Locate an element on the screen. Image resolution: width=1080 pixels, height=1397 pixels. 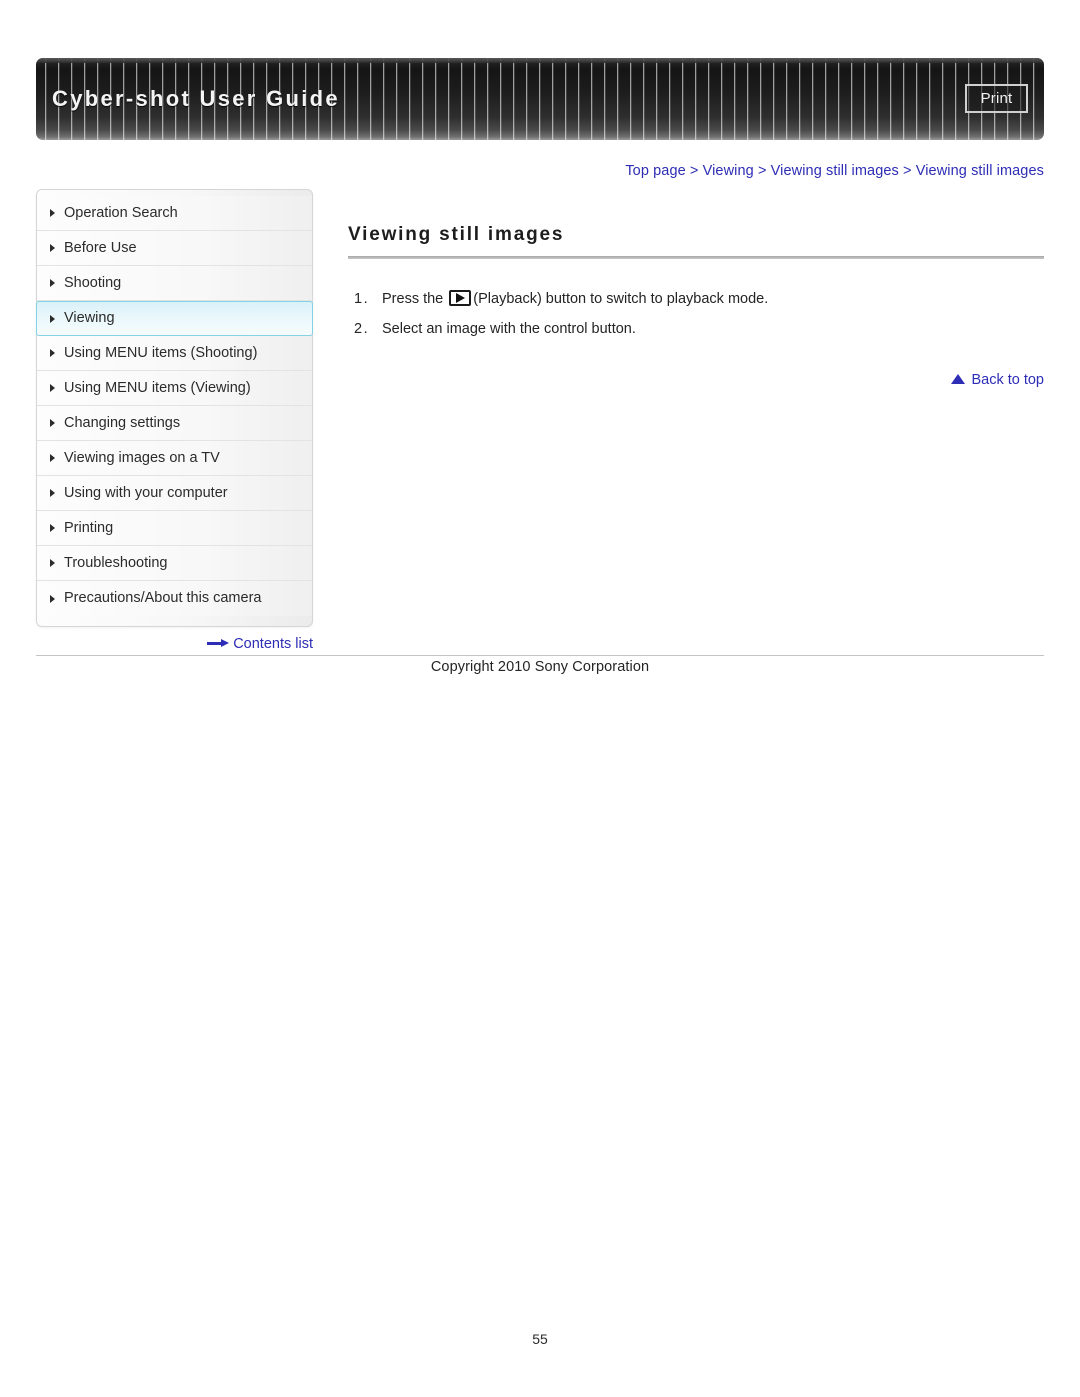
sidebar-item-label: Operation Search is located at coordinates (121, 213).